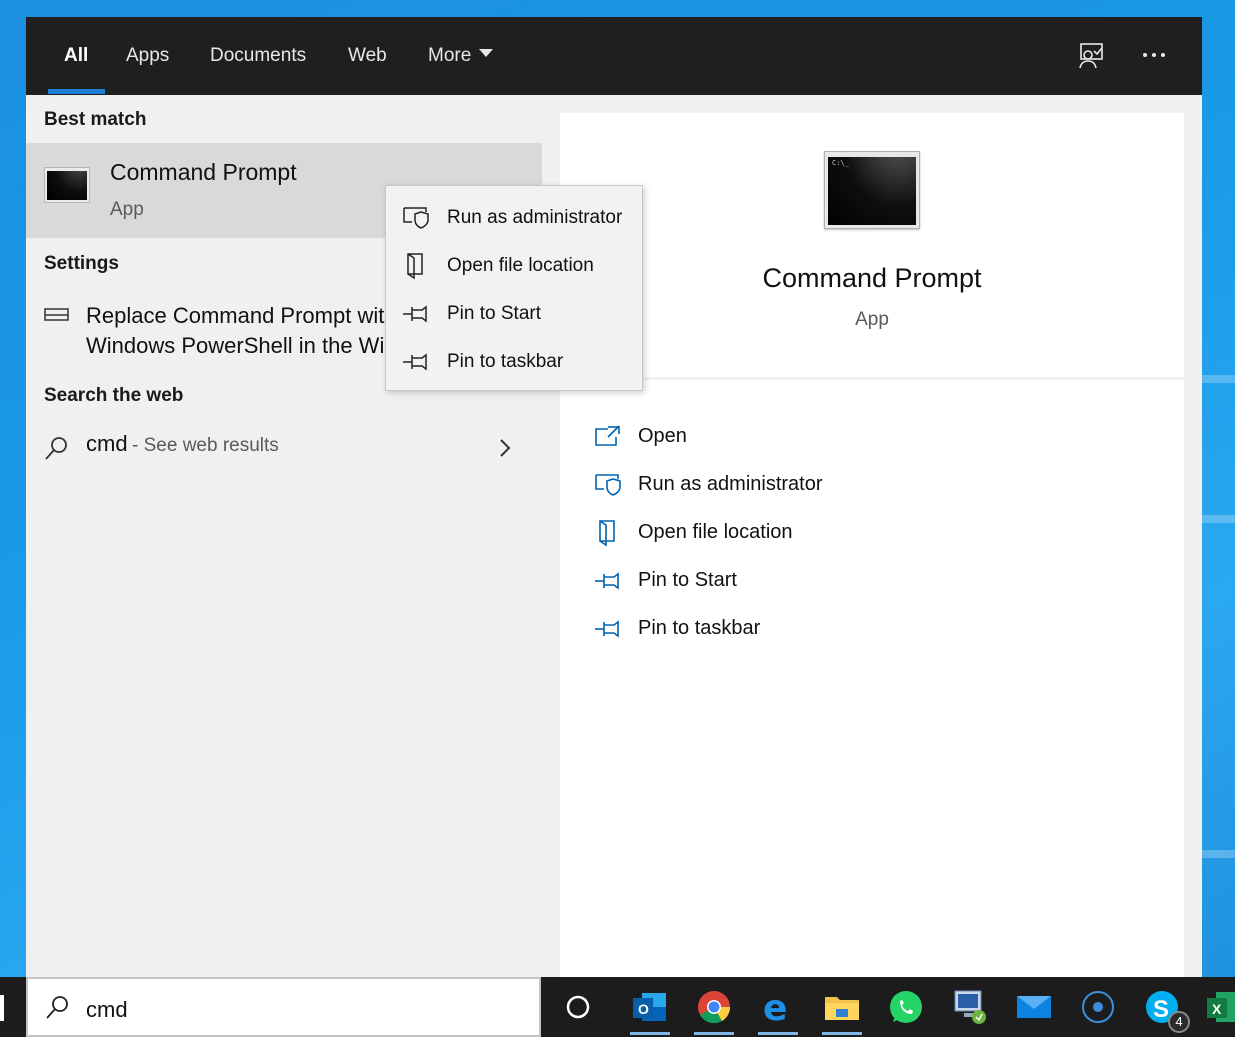 Image resolution: width=1235 pixels, height=1037 pixels. I want to click on web-search-result: cmd - See web results, so click(284, 448).